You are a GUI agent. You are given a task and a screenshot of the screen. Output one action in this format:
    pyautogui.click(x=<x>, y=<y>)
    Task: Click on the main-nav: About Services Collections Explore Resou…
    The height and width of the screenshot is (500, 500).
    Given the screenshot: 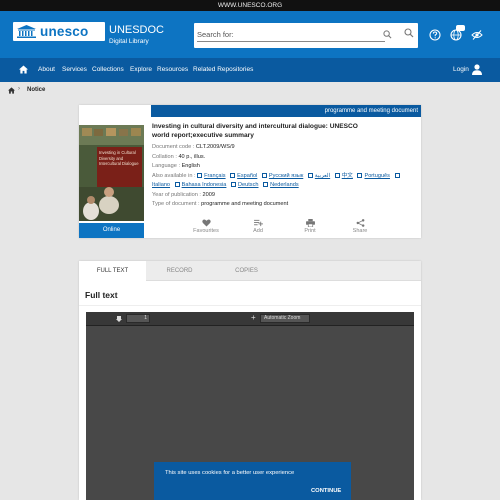 What is the action you would take?
    pyautogui.click(x=250, y=70)
    